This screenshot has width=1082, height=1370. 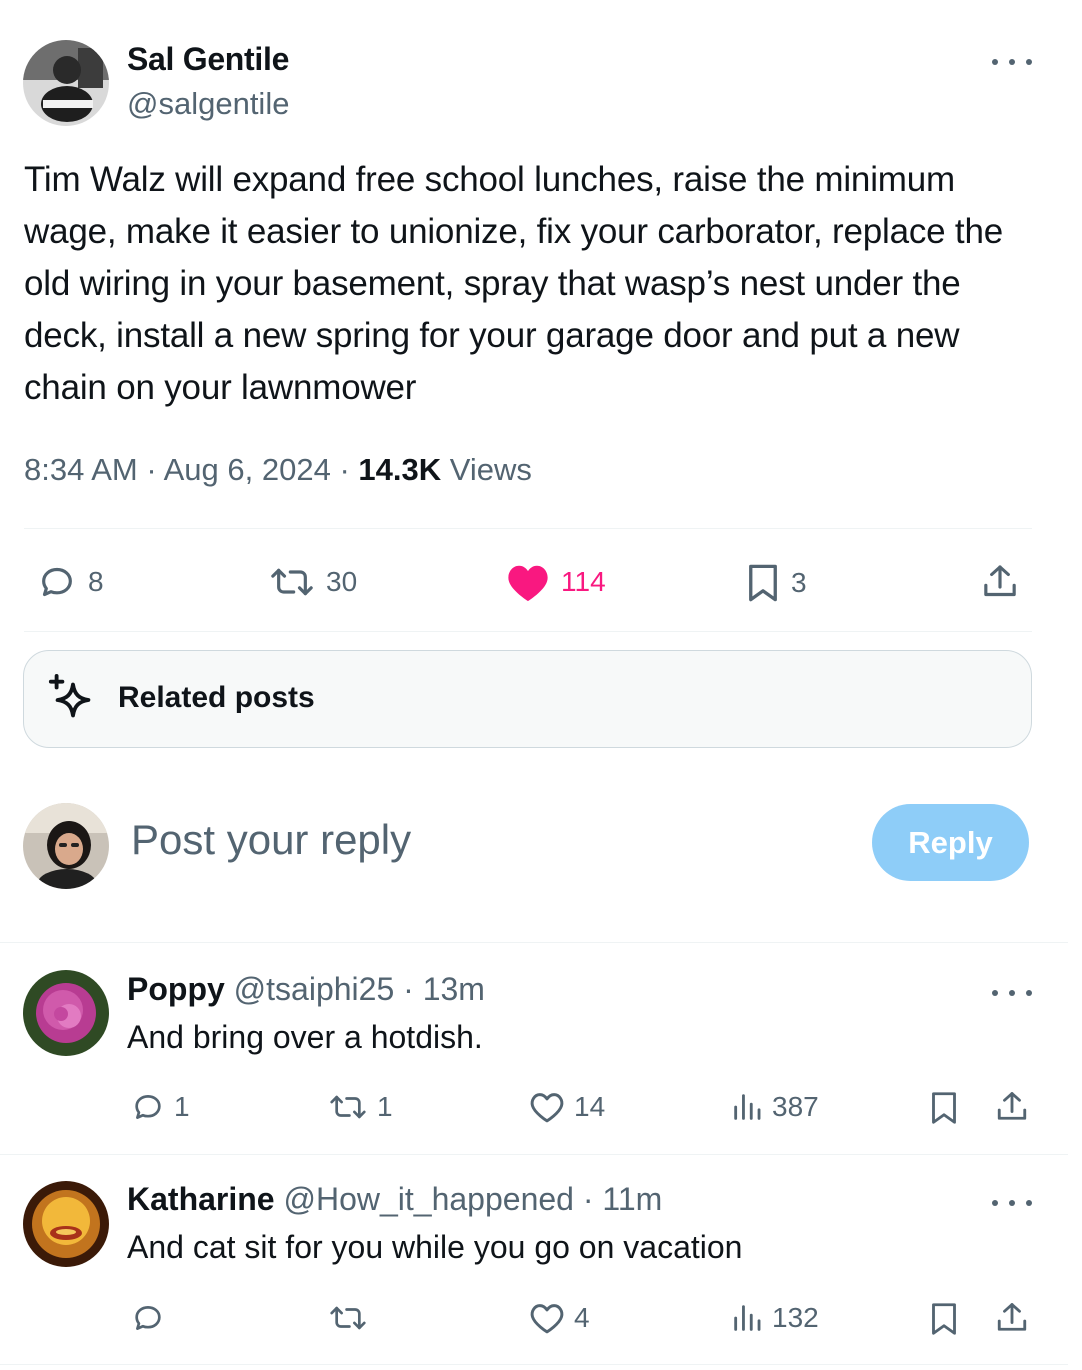 What do you see at coordinates (69, 695) in the screenshot?
I see `sparkle-icon` at bounding box center [69, 695].